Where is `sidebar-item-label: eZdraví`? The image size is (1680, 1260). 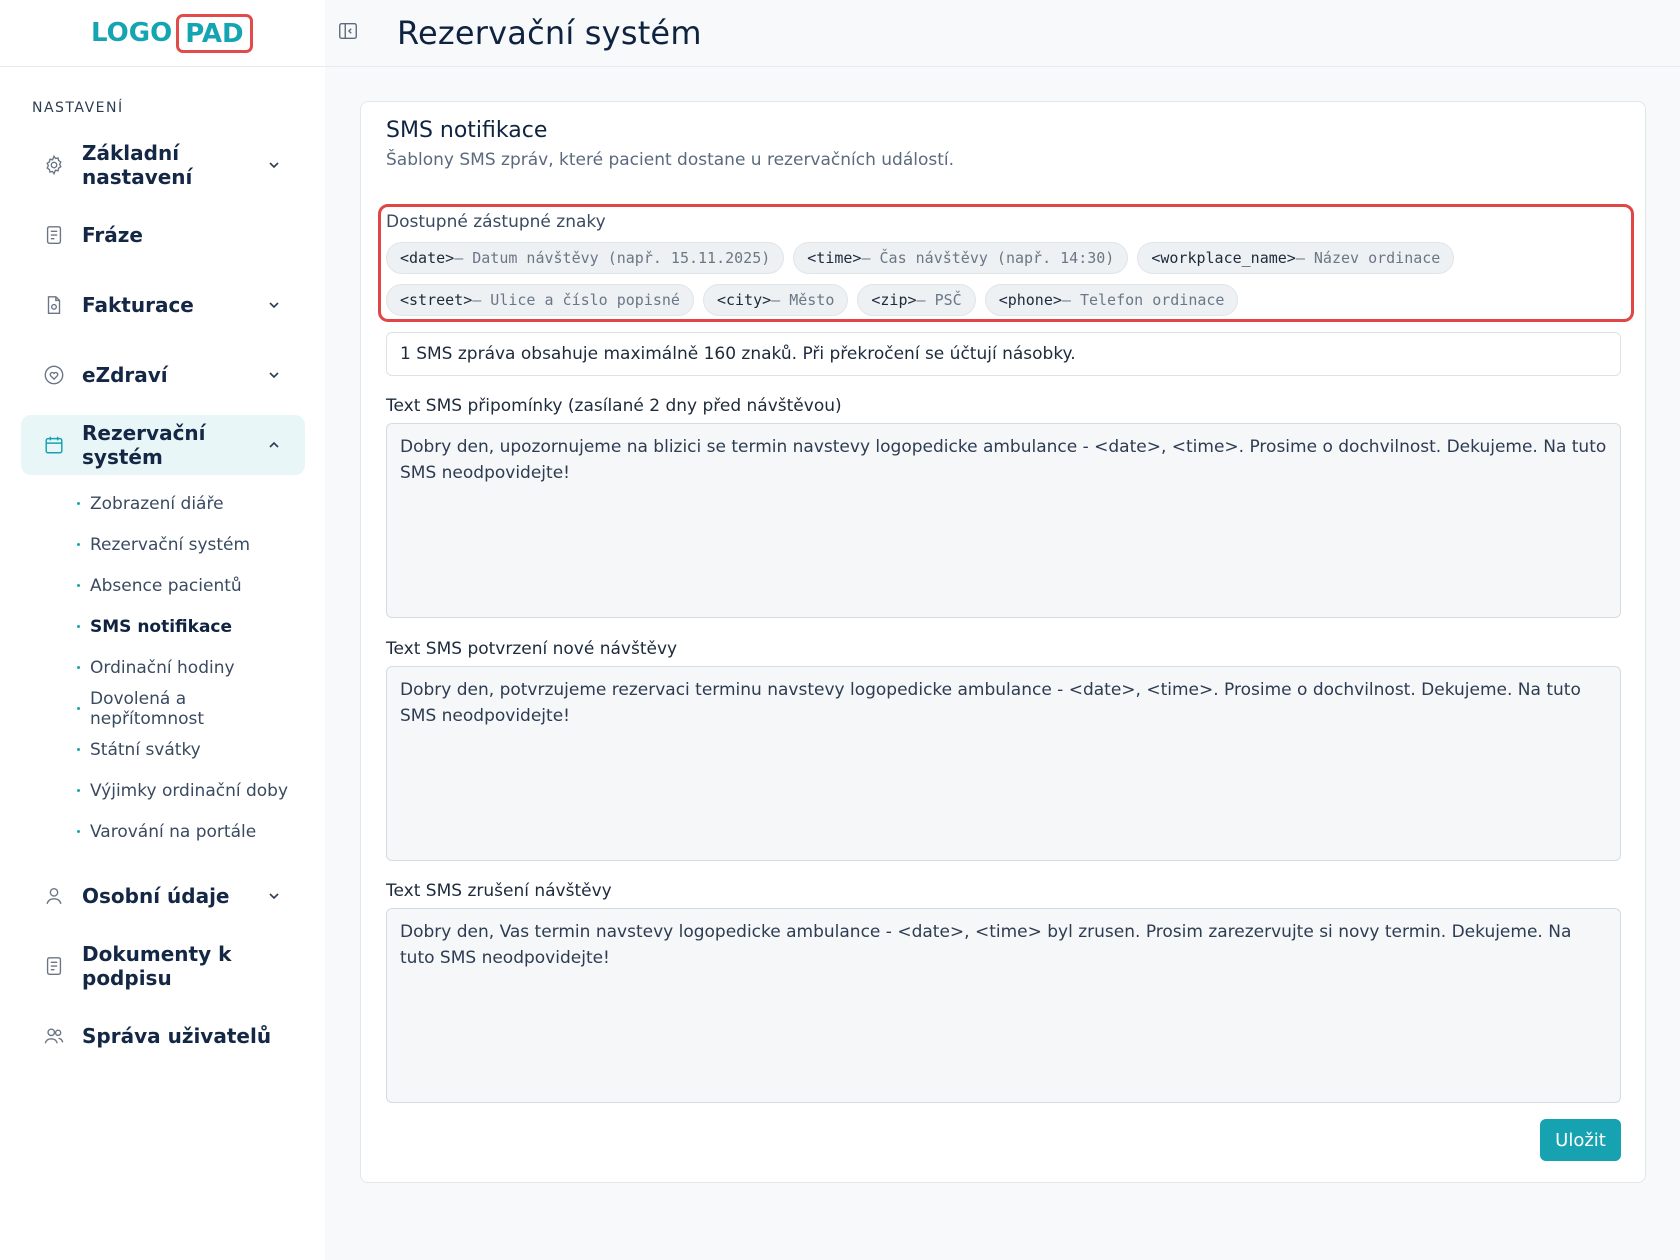 sidebar-item-label: eZdraví is located at coordinates (125, 375).